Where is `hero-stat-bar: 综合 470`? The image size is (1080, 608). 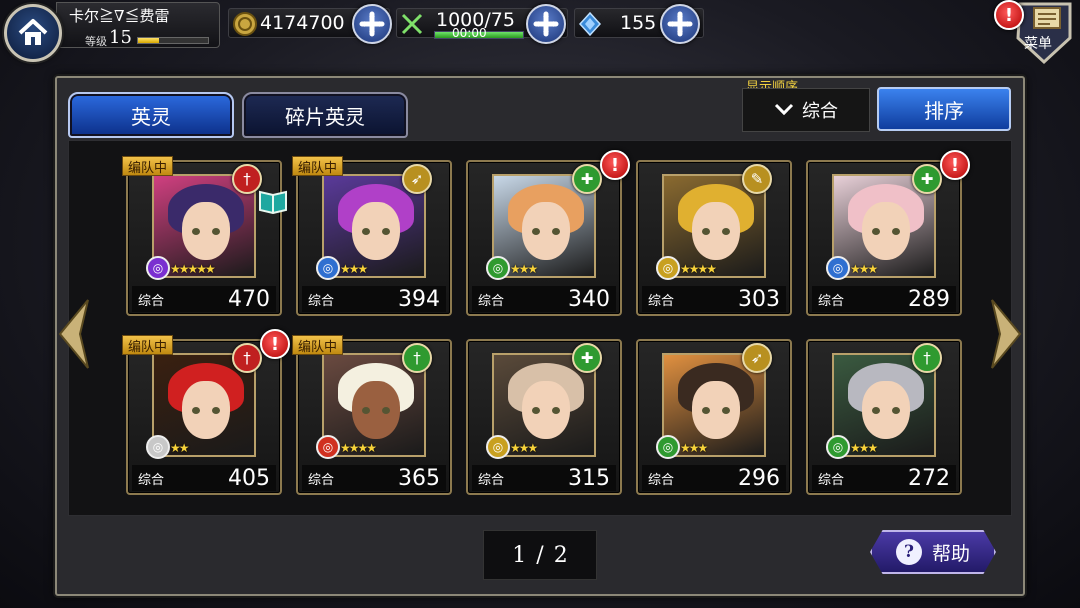 hero-stat-bar: 综合 470 is located at coordinates (204, 299).